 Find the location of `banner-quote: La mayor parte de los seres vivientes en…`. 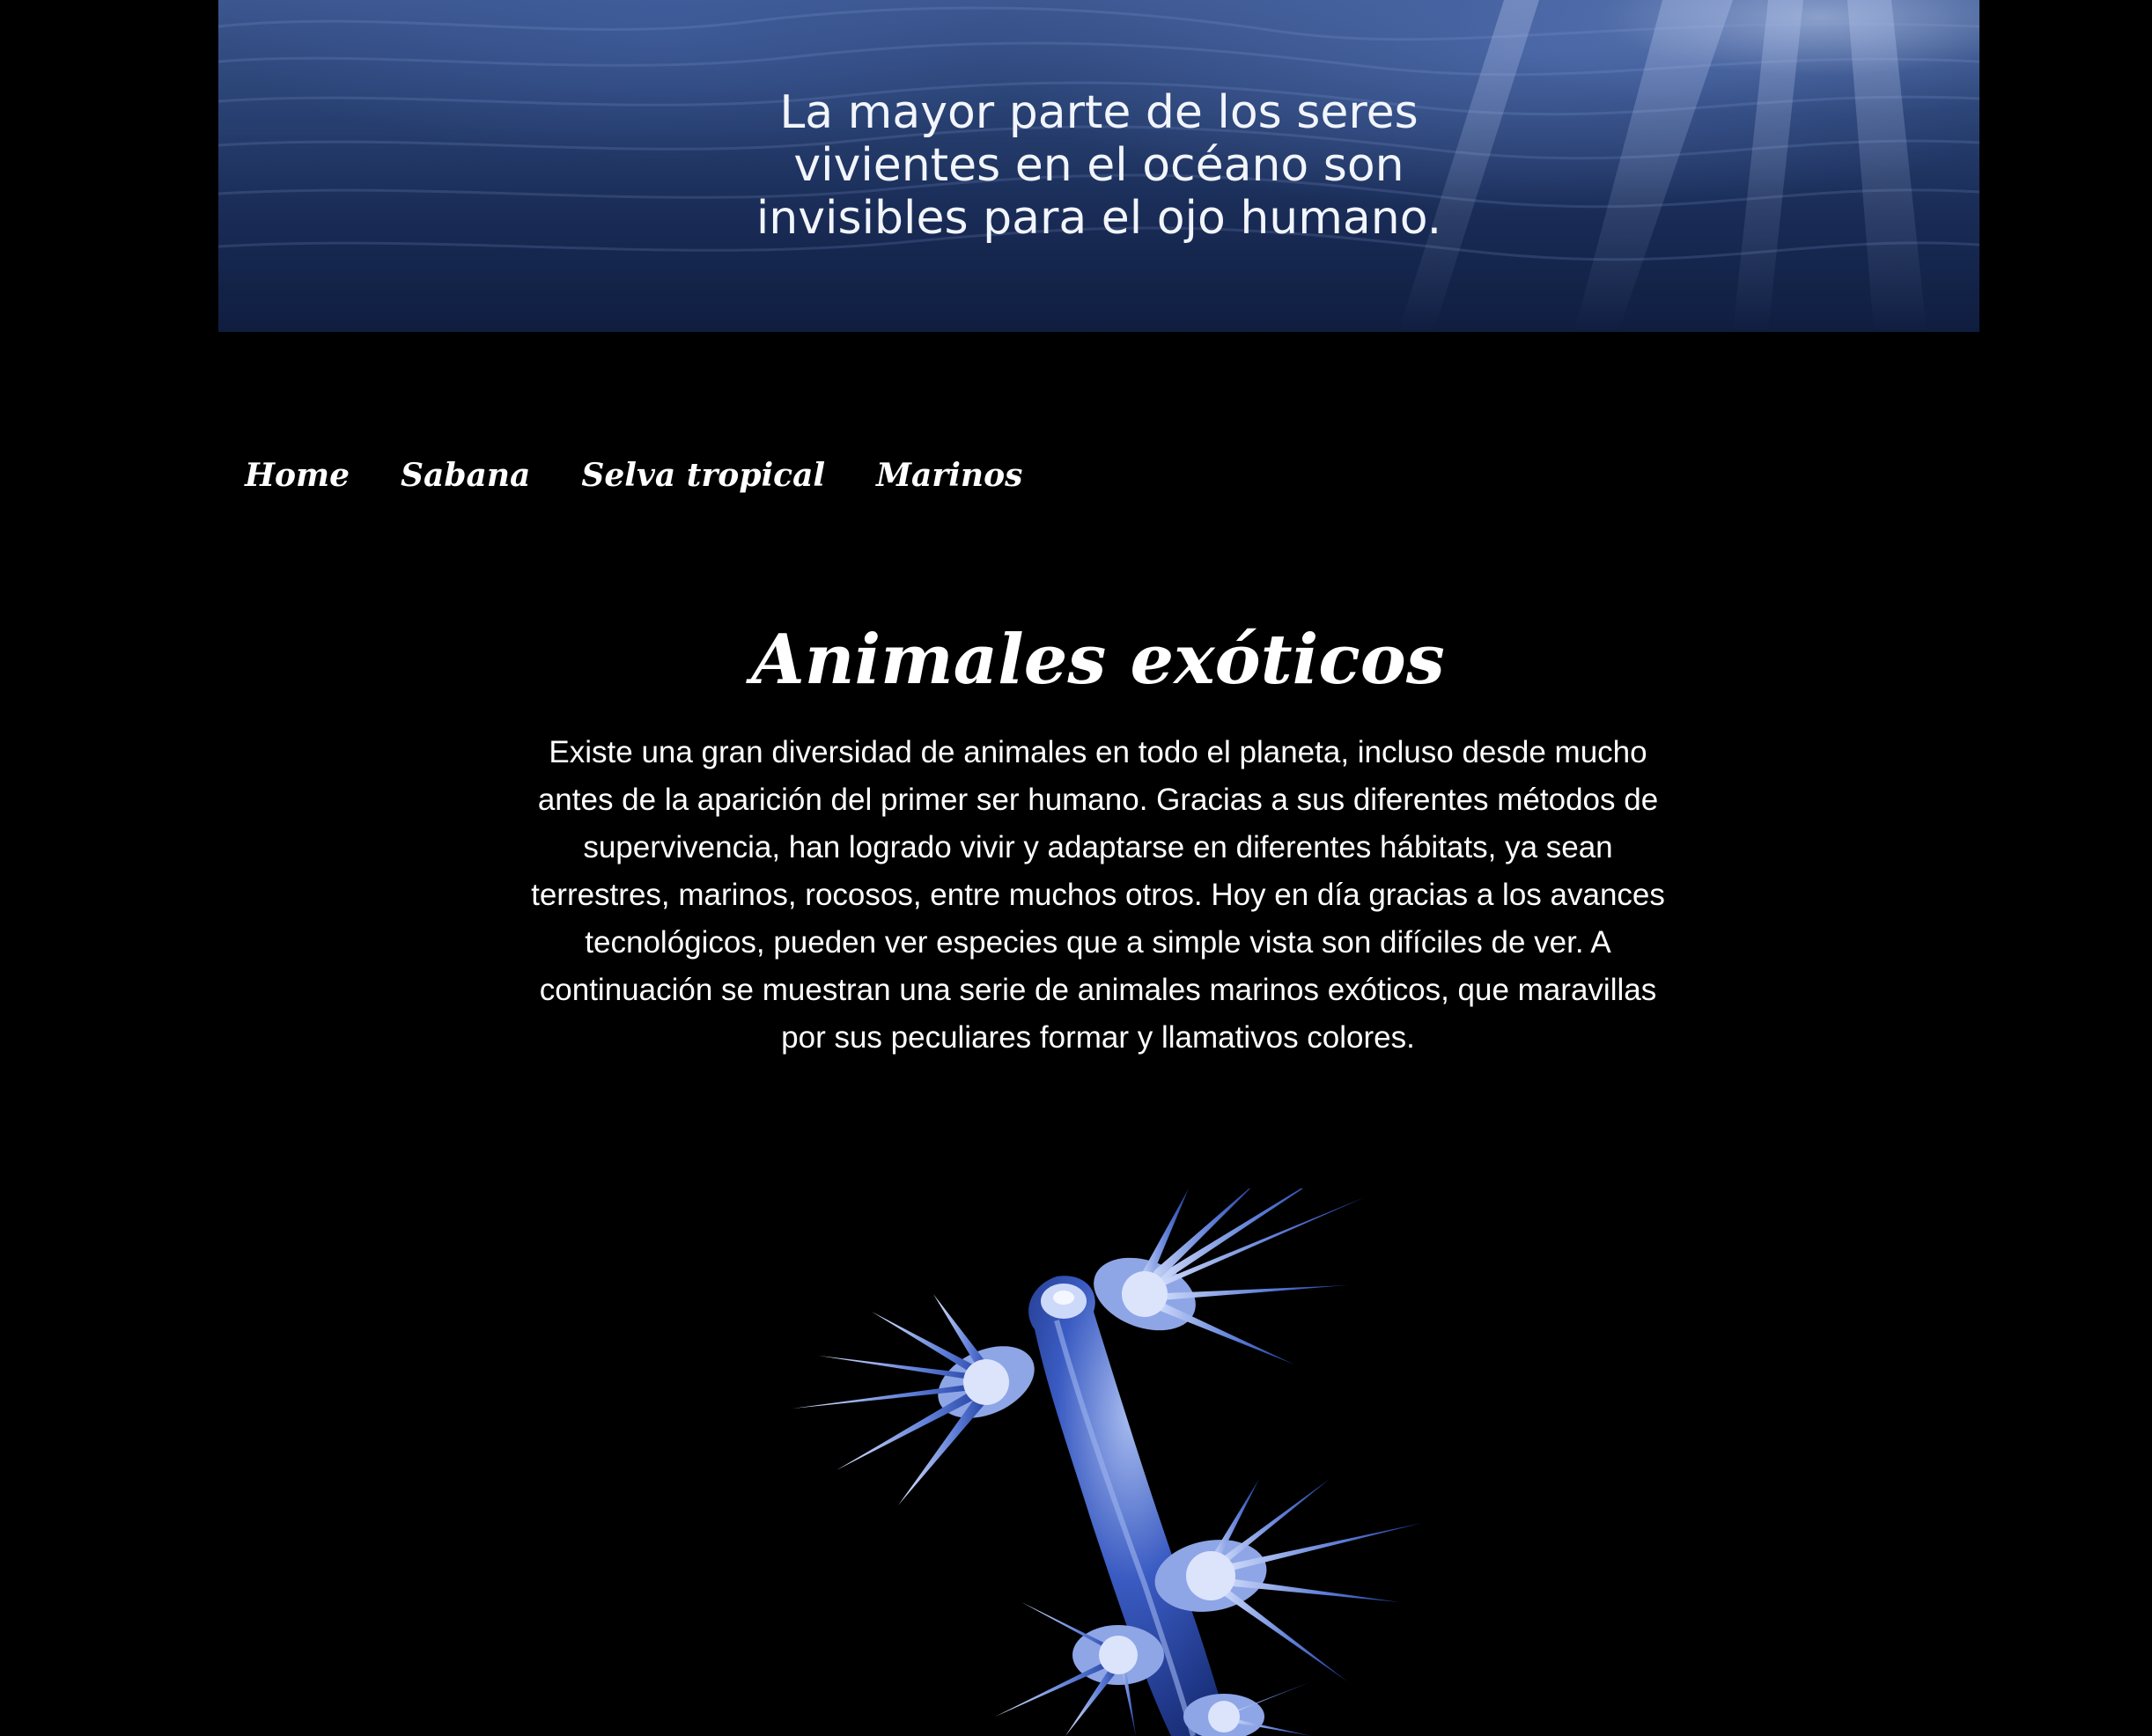

banner-quote: La mayor parte de los seres vivientes en… is located at coordinates (1098, 165).